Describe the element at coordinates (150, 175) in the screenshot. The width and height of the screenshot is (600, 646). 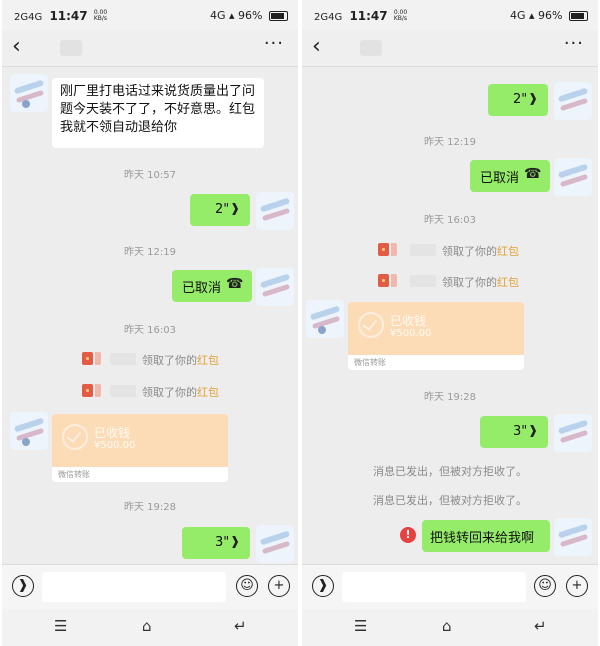
I see `timestamp: 昨天 10:57` at that location.